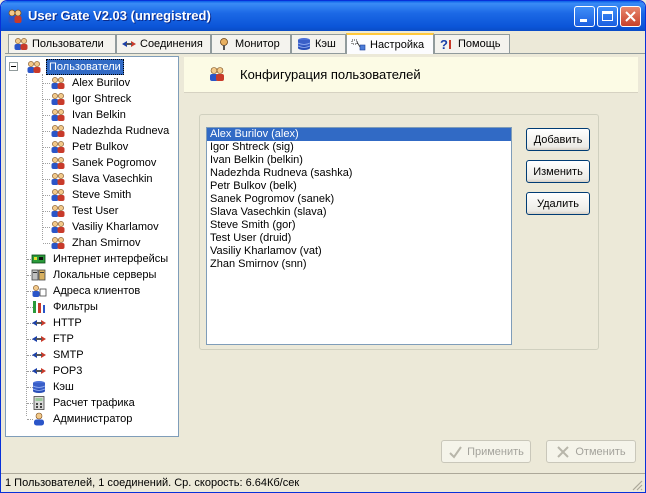 The width and height of the screenshot is (646, 493). I want to click on tree-node-label: Petr Bulkov, so click(100, 147).